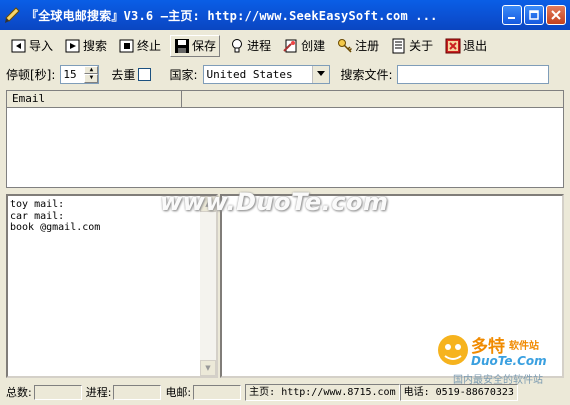 The height and width of the screenshot is (405, 570). Describe the element at coordinates (237, 45) in the screenshot. I see `process-bulb-icon` at that location.